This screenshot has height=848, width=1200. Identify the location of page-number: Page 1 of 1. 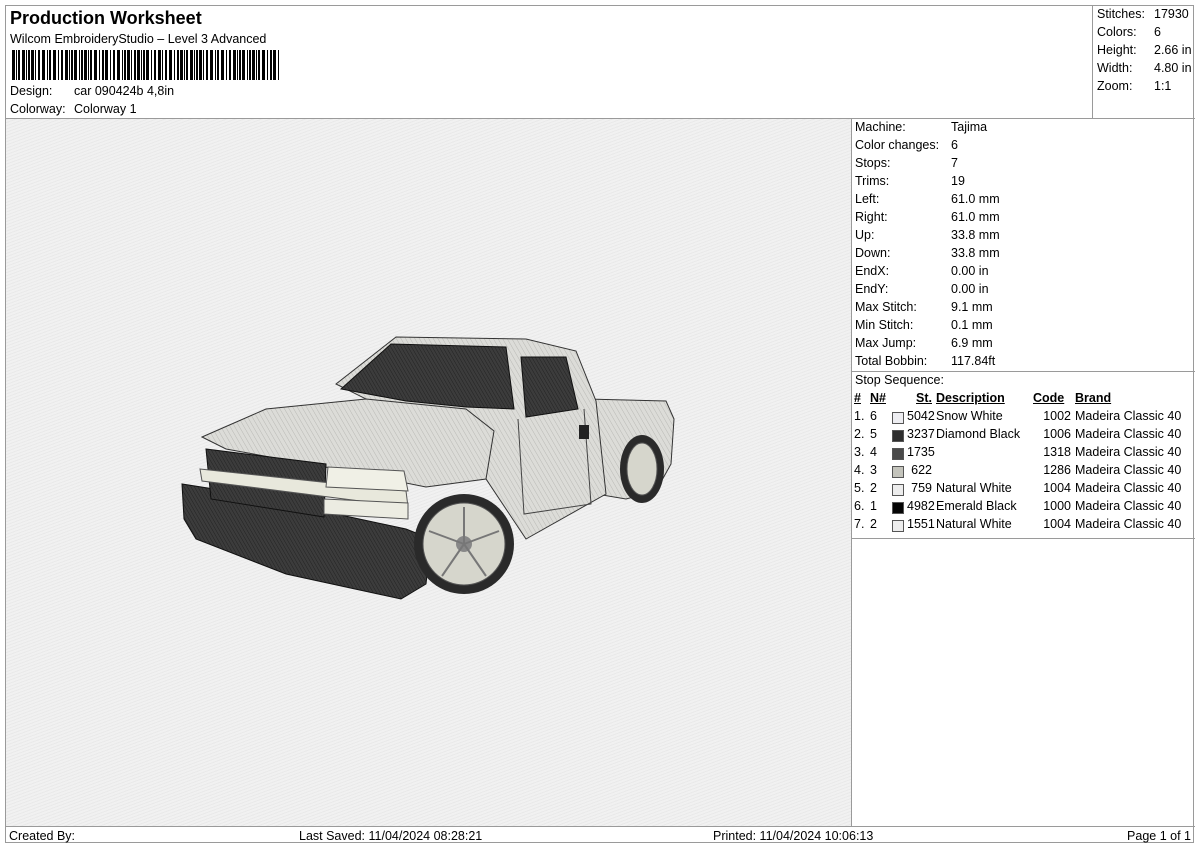
(1159, 836).